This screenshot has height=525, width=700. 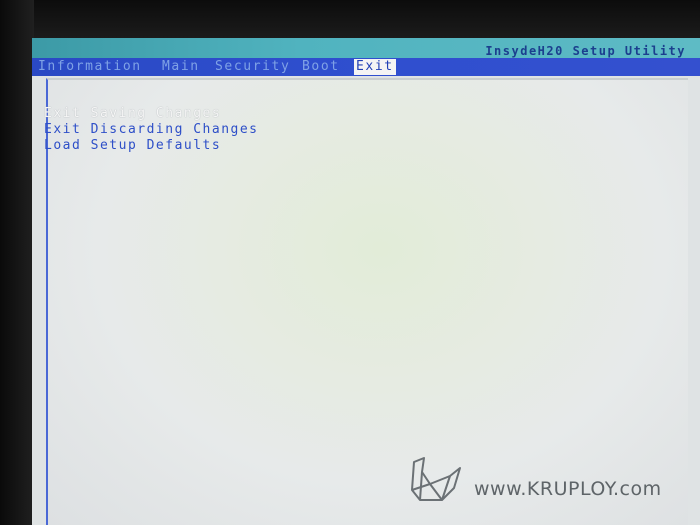 I want to click on exit-discarding-changes-option: Exit Discarding Changes, so click(x=151, y=130).